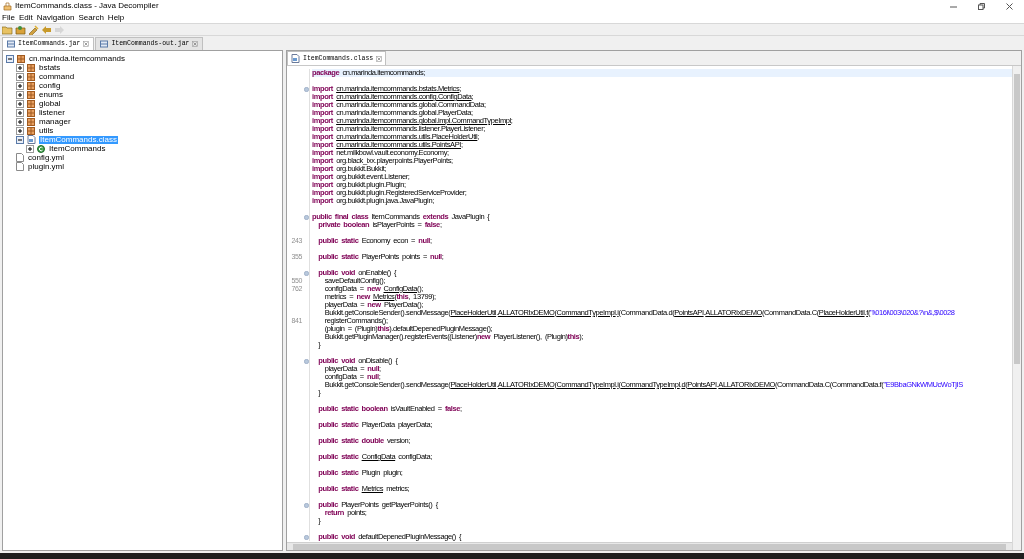 This screenshot has width=1024, height=559. I want to click on tree-item: listener, so click(52, 112).